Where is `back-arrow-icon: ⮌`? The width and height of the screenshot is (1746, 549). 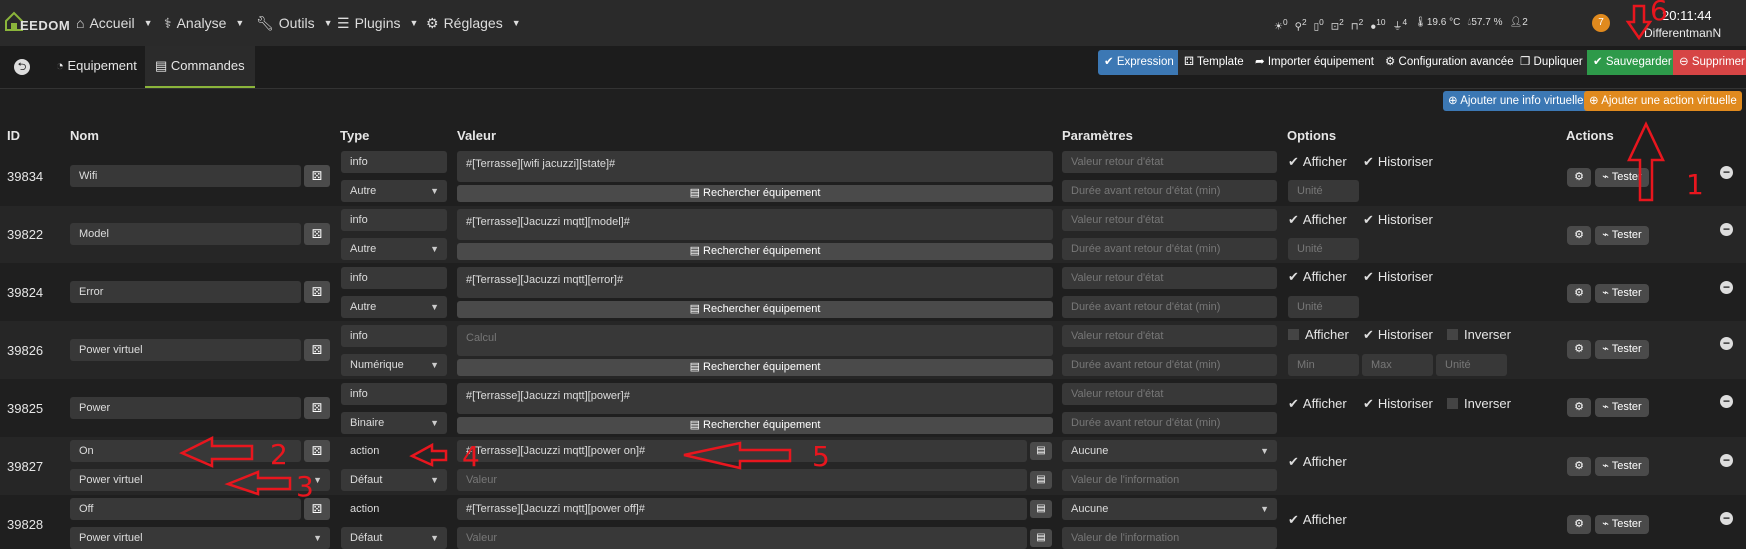
back-arrow-icon: ⮌ is located at coordinates (22, 67).